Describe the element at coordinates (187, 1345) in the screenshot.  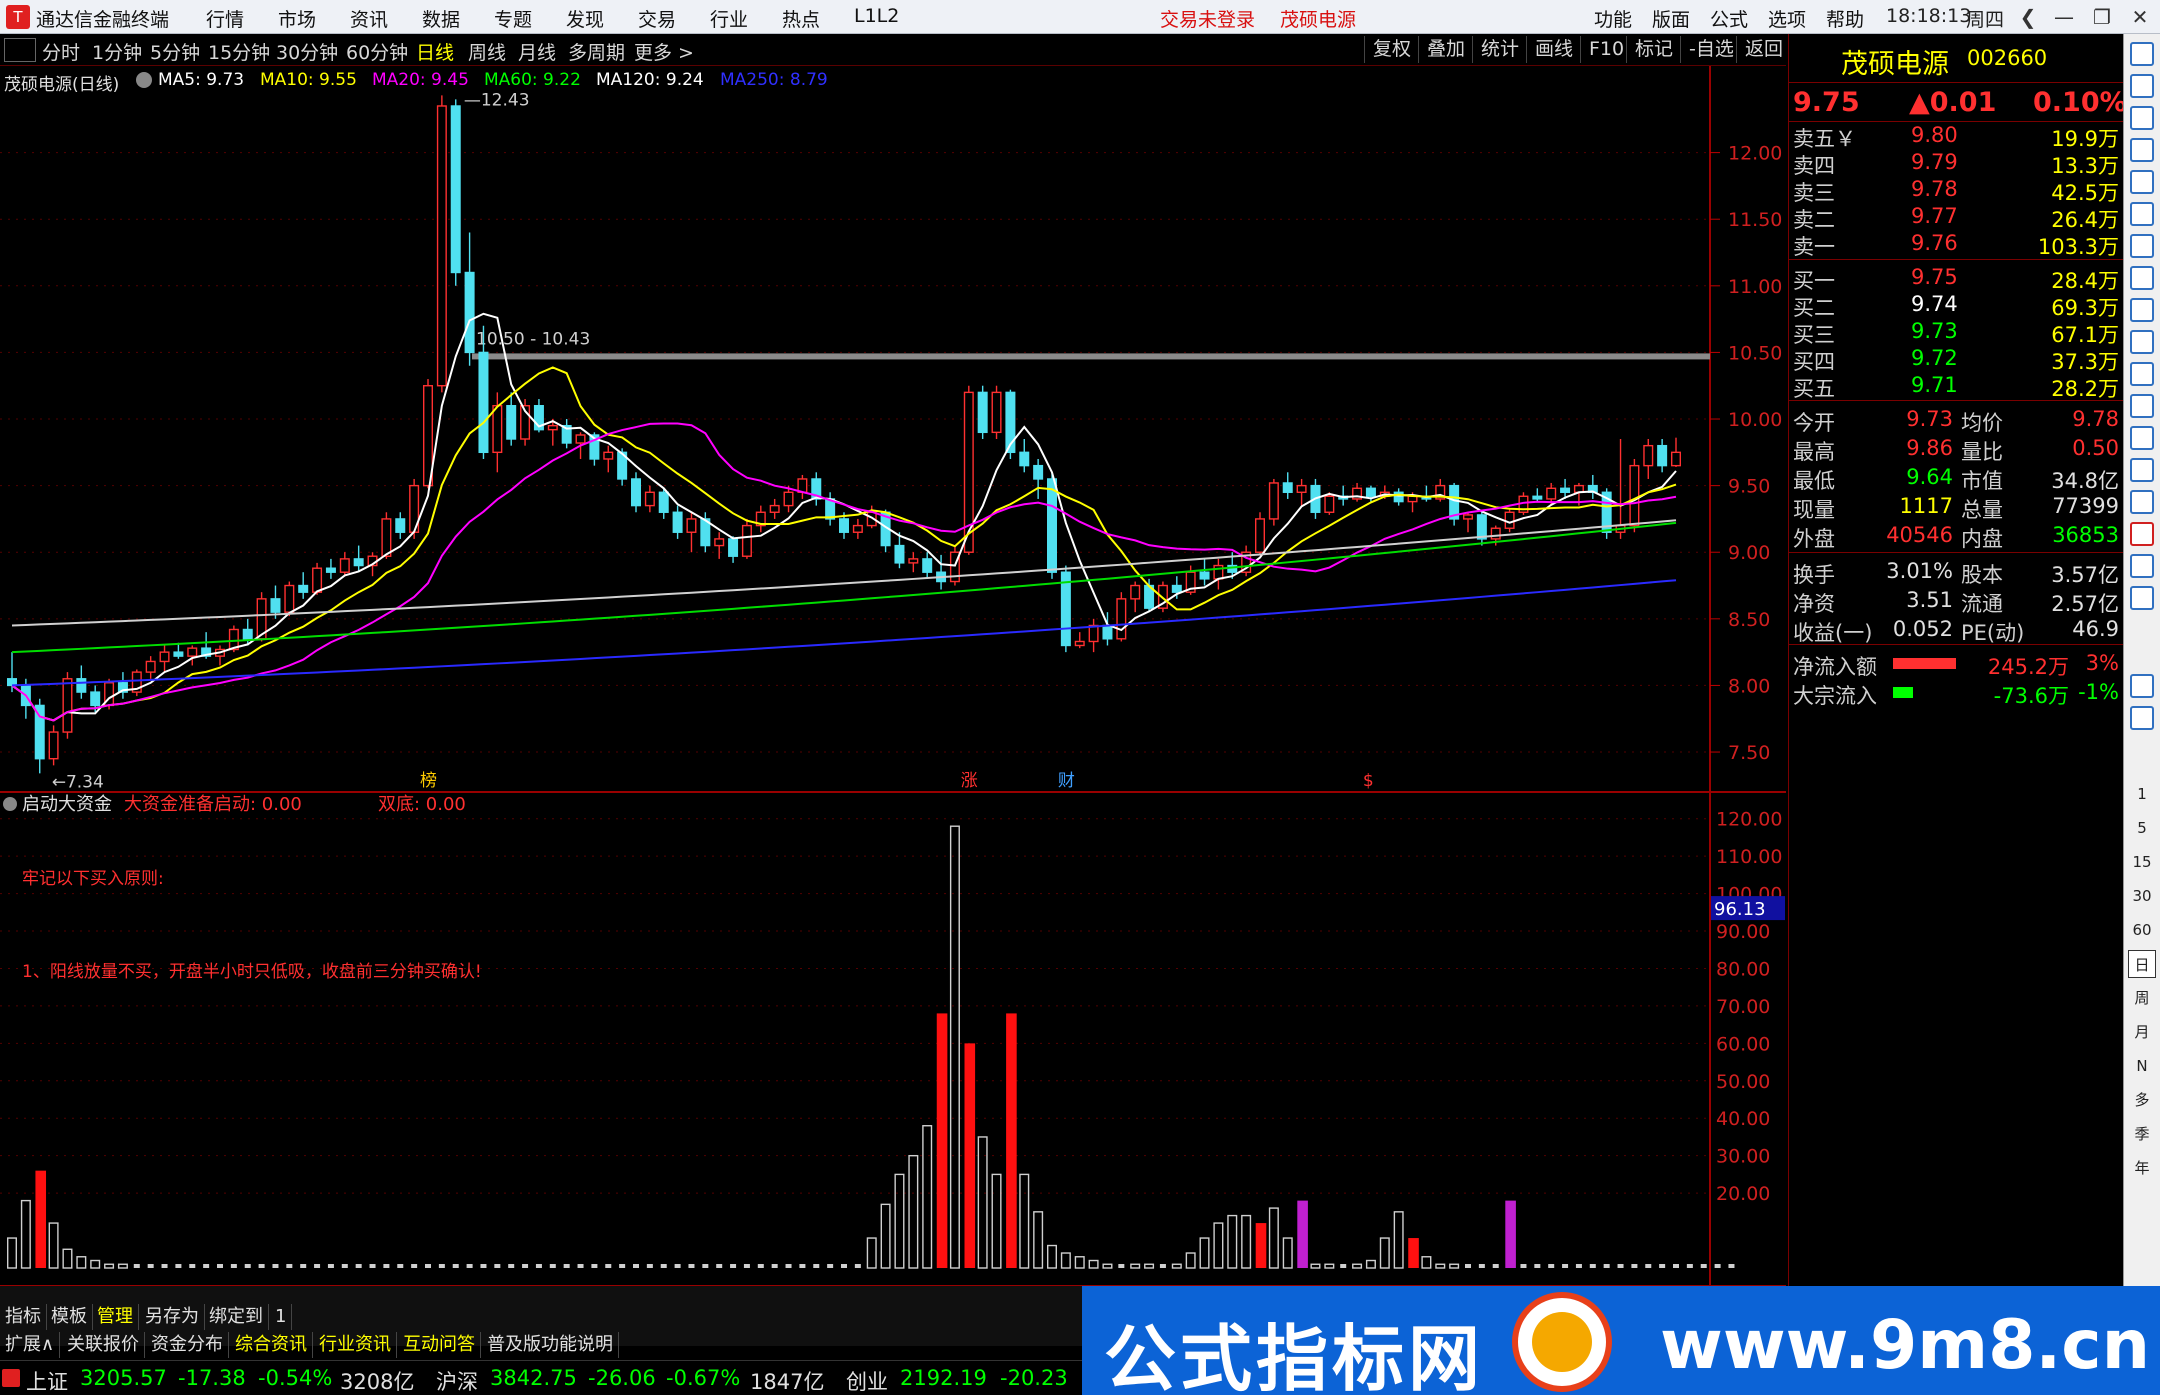
I see `tab-fund-dist: 资金分布` at that location.